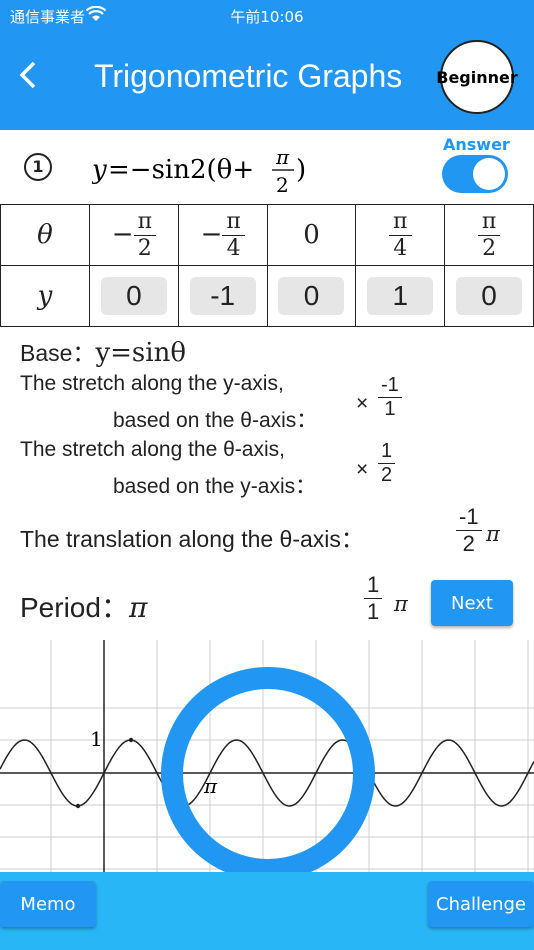 The width and height of the screenshot is (534, 950). Describe the element at coordinates (248, 76) in the screenshot. I see `page-title: Trigonometric Graphs` at that location.